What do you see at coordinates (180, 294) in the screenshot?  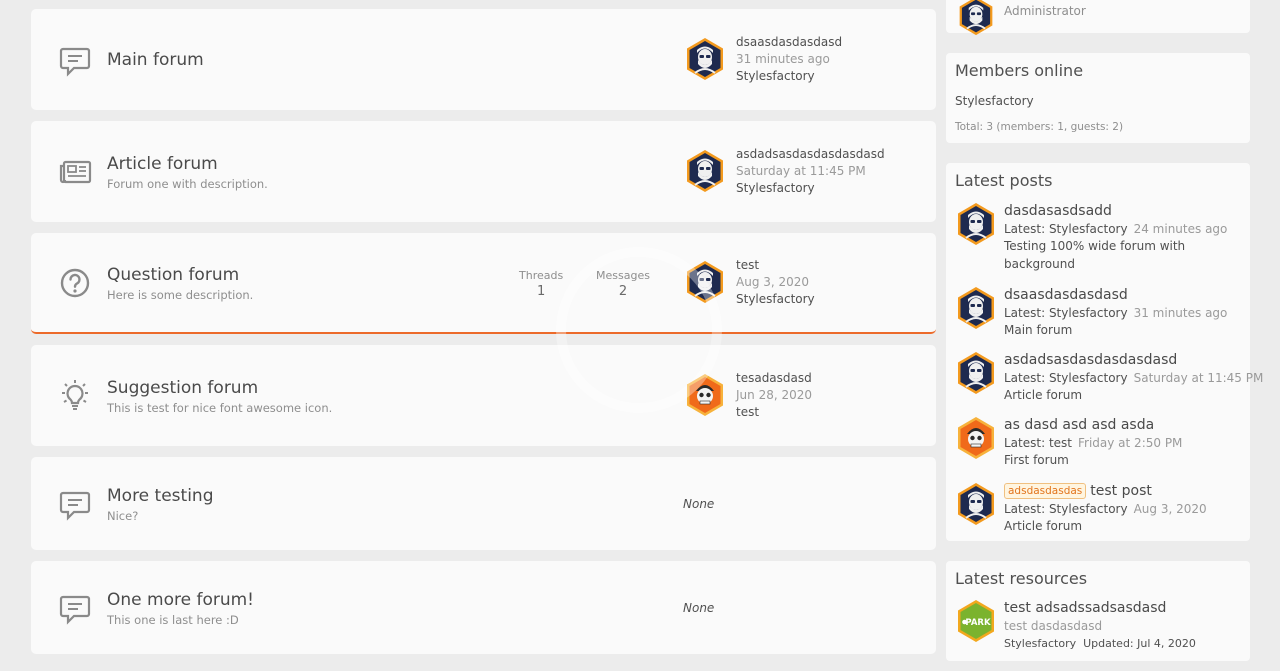 I see `forum-description: Here is some description.` at bounding box center [180, 294].